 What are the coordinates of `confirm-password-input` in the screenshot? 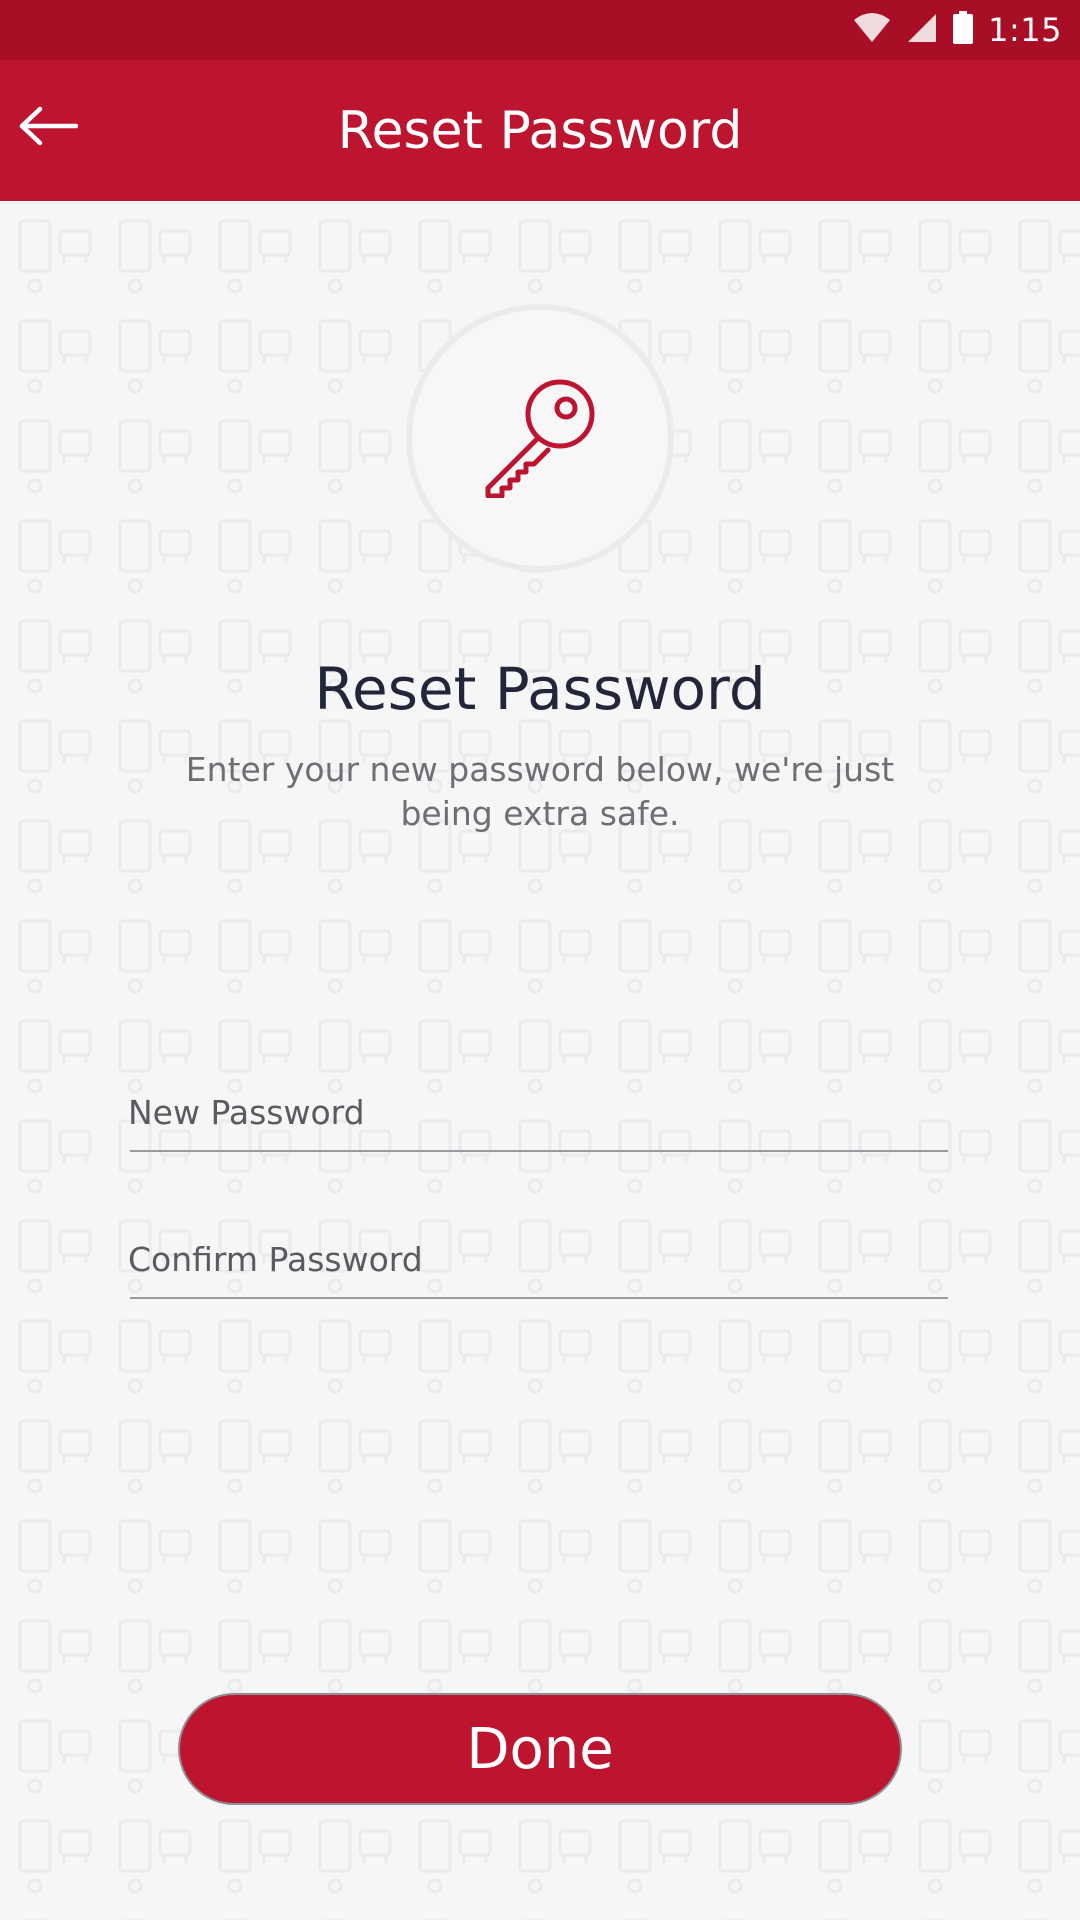 It's located at (538, 1259).